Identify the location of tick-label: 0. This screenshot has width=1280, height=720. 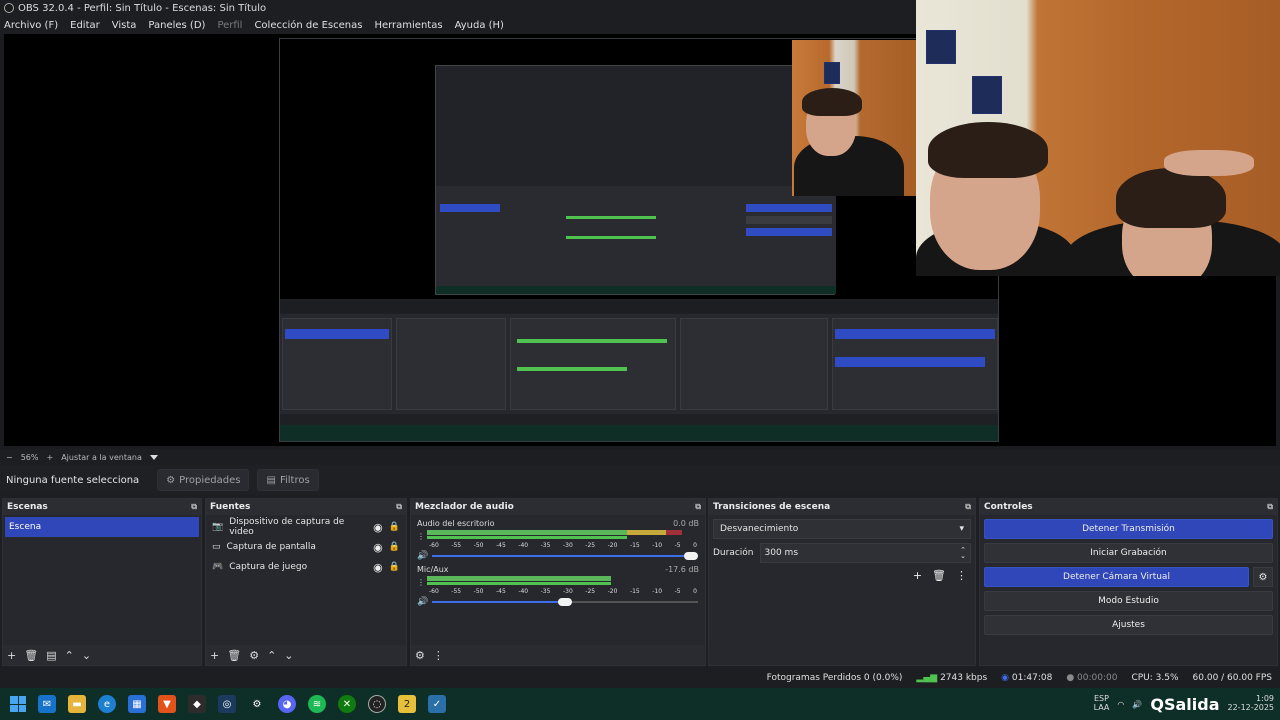
(695, 591).